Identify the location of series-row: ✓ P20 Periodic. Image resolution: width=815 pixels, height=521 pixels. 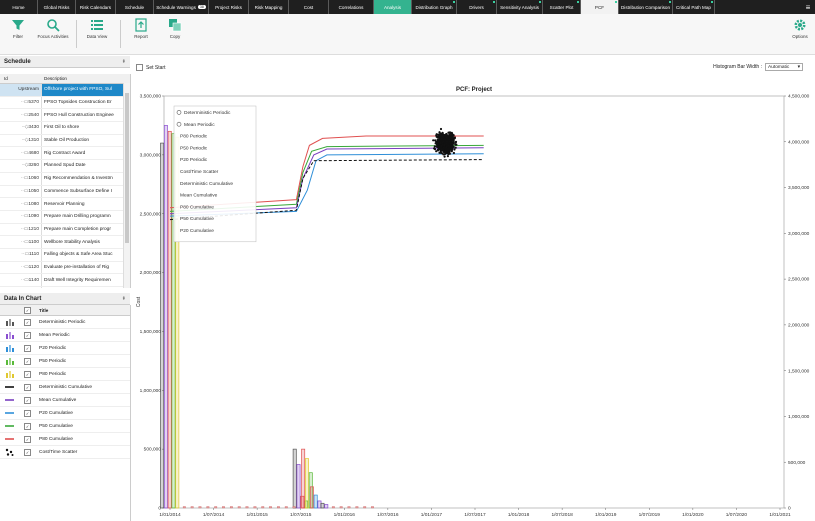
(65, 348).